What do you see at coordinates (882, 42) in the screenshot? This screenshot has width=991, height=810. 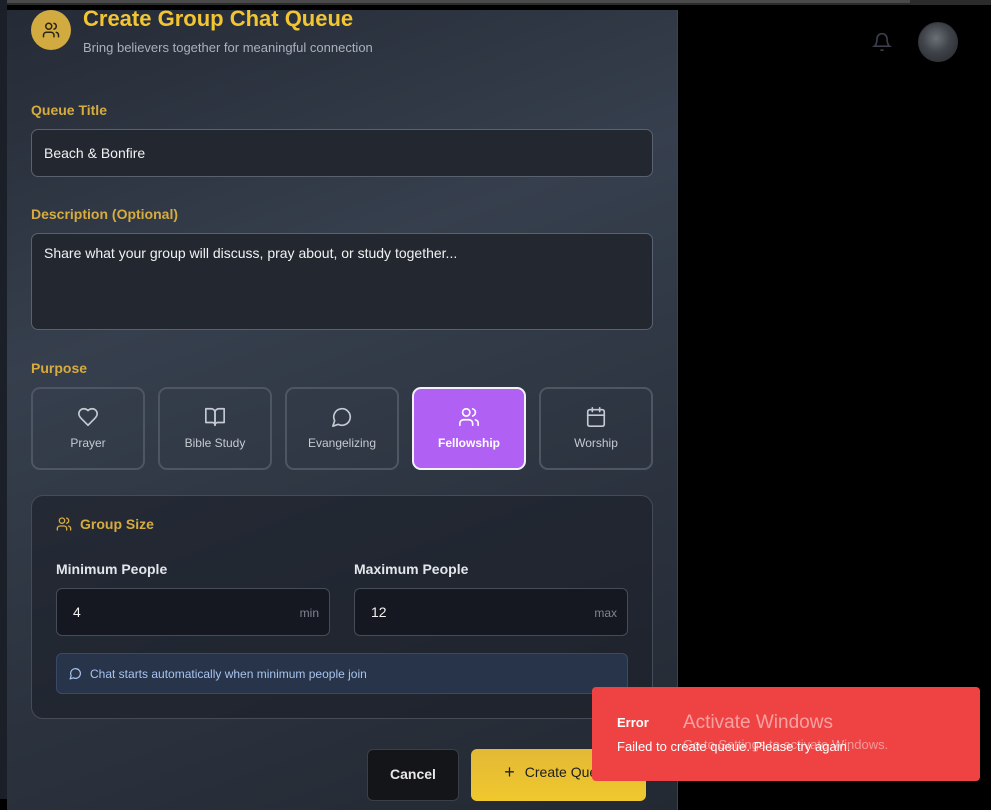 I see `bell-icon` at bounding box center [882, 42].